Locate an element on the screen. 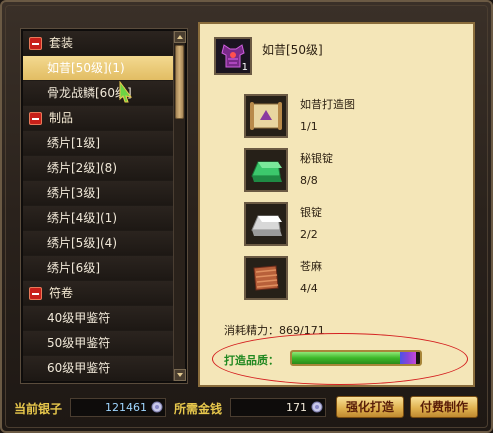 This screenshot has height=433, width=493. footer-bar: 当前银子 121461 所需金钱 171 强化打造 付费制作 is located at coordinates (246, 409).